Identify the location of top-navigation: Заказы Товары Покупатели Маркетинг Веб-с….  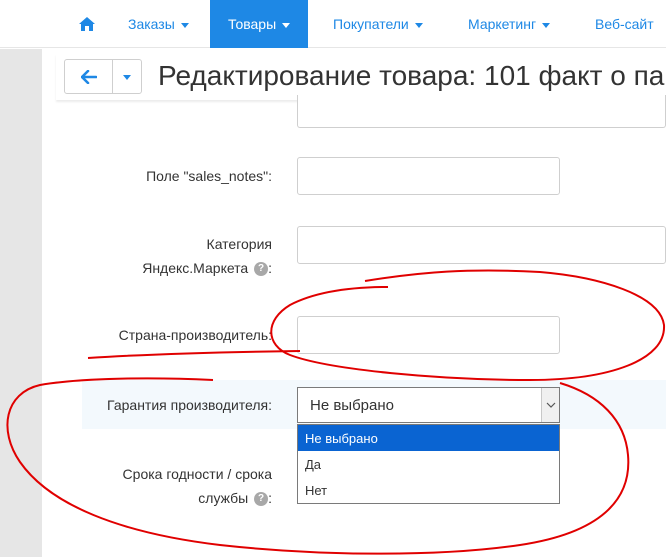
(333, 24).